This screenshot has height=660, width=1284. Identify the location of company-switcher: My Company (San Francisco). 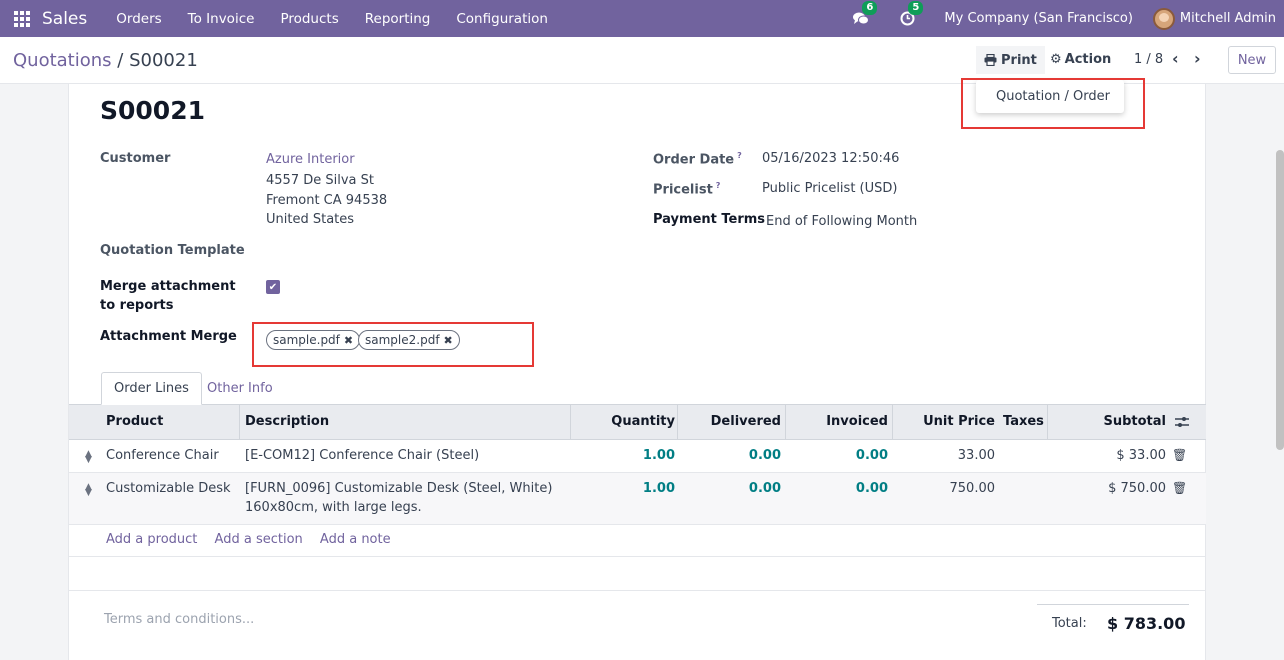
(1038, 18).